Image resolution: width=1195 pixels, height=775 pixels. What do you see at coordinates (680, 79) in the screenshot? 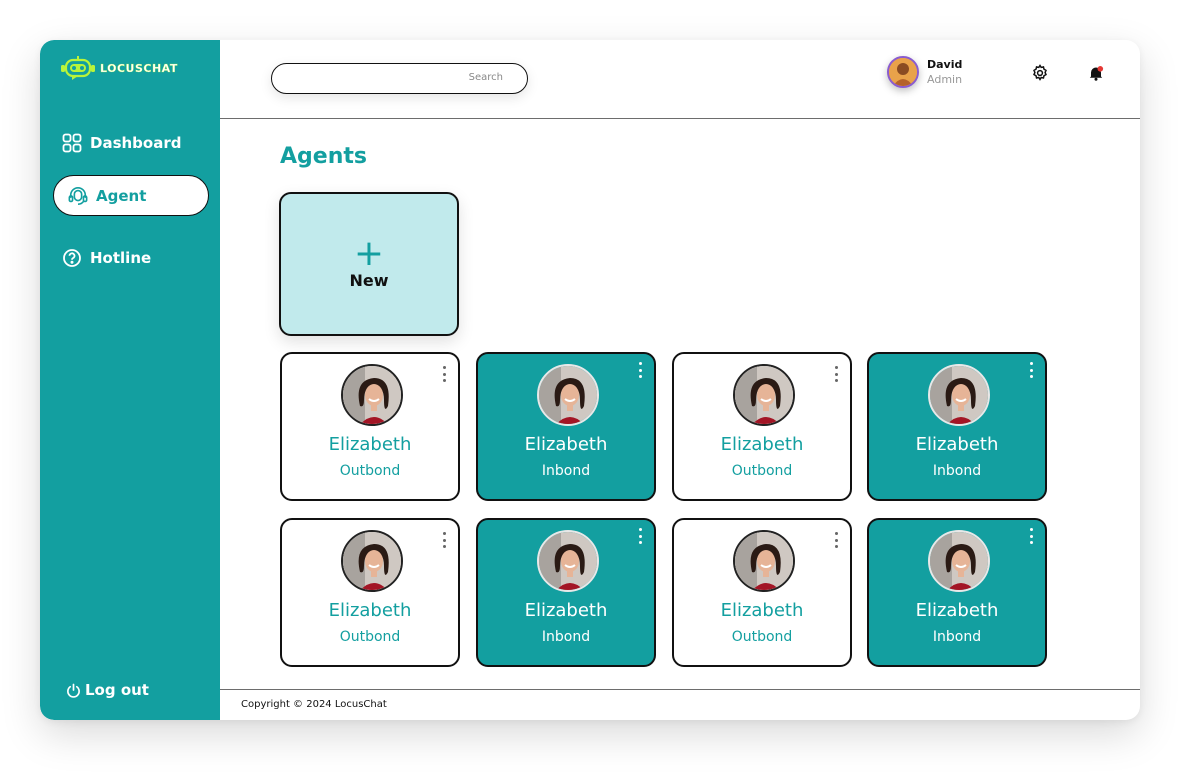
I see `top-bar: Search David Admin` at bounding box center [680, 79].